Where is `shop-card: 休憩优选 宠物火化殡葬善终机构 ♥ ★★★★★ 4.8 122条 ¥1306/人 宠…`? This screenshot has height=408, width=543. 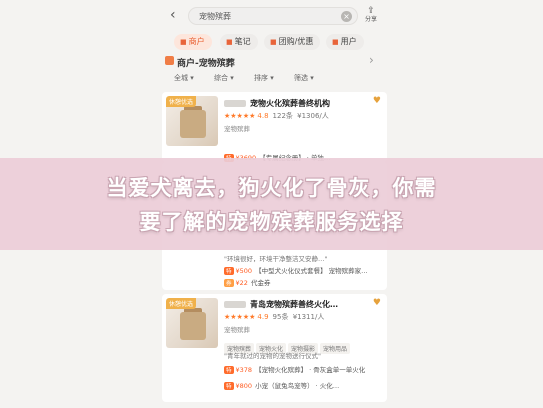 shop-card: 休憩优选 宠物火化殡葬善终机构 ♥ ★★★★★ 4.8 122条 ¥1306/人 宠… is located at coordinates (274, 127).